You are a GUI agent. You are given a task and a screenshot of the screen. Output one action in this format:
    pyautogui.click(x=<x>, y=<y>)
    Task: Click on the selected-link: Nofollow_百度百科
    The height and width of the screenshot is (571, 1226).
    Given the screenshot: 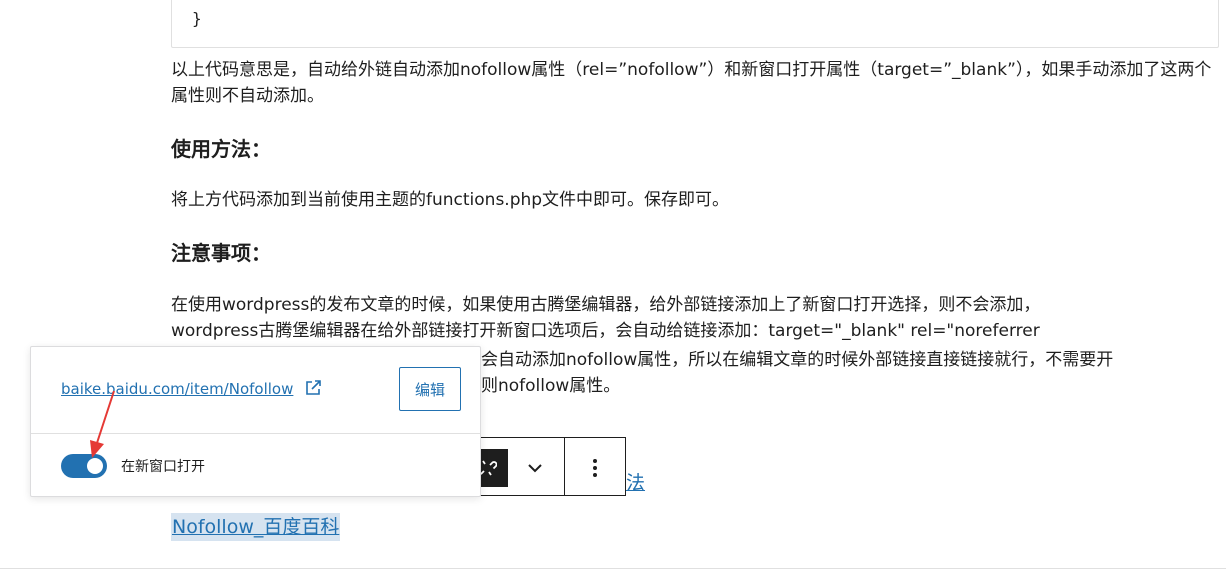 What is the action you would take?
    pyautogui.click(x=256, y=527)
    